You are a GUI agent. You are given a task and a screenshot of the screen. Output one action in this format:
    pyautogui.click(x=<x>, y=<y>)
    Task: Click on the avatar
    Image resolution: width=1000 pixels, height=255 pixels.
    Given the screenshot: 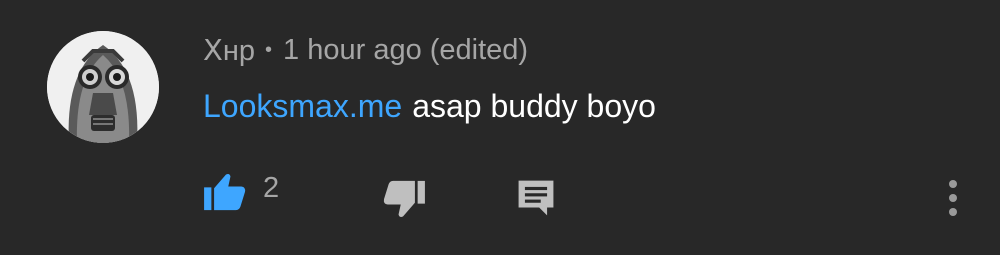 What is the action you would take?
    pyautogui.click(x=103, y=87)
    